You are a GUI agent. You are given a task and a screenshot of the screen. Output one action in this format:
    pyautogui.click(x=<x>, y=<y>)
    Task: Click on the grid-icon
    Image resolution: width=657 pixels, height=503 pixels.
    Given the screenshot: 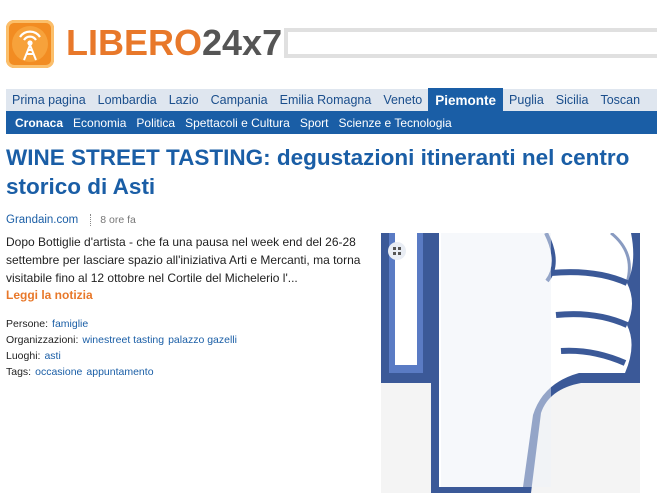 What is the action you would take?
    pyautogui.click(x=397, y=251)
    